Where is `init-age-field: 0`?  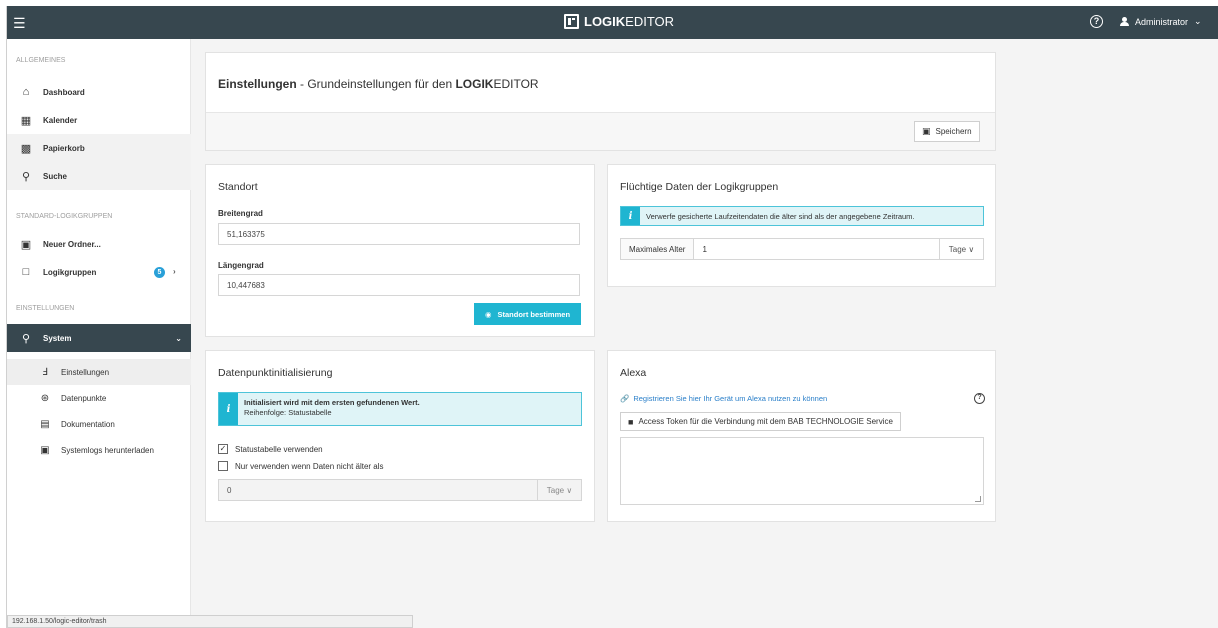 init-age-field: 0 is located at coordinates (378, 490).